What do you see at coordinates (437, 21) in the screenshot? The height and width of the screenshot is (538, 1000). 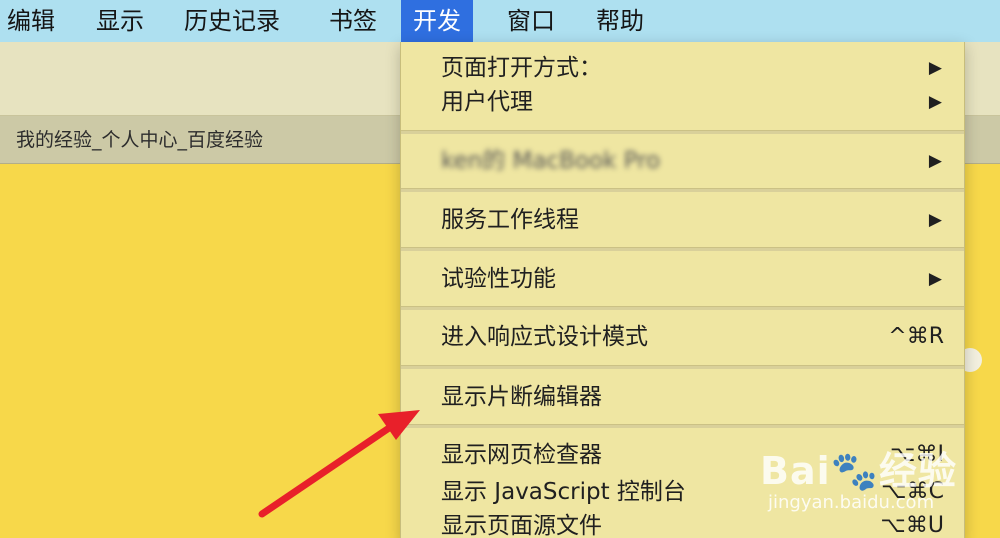 I see `menu-develop: 开发` at bounding box center [437, 21].